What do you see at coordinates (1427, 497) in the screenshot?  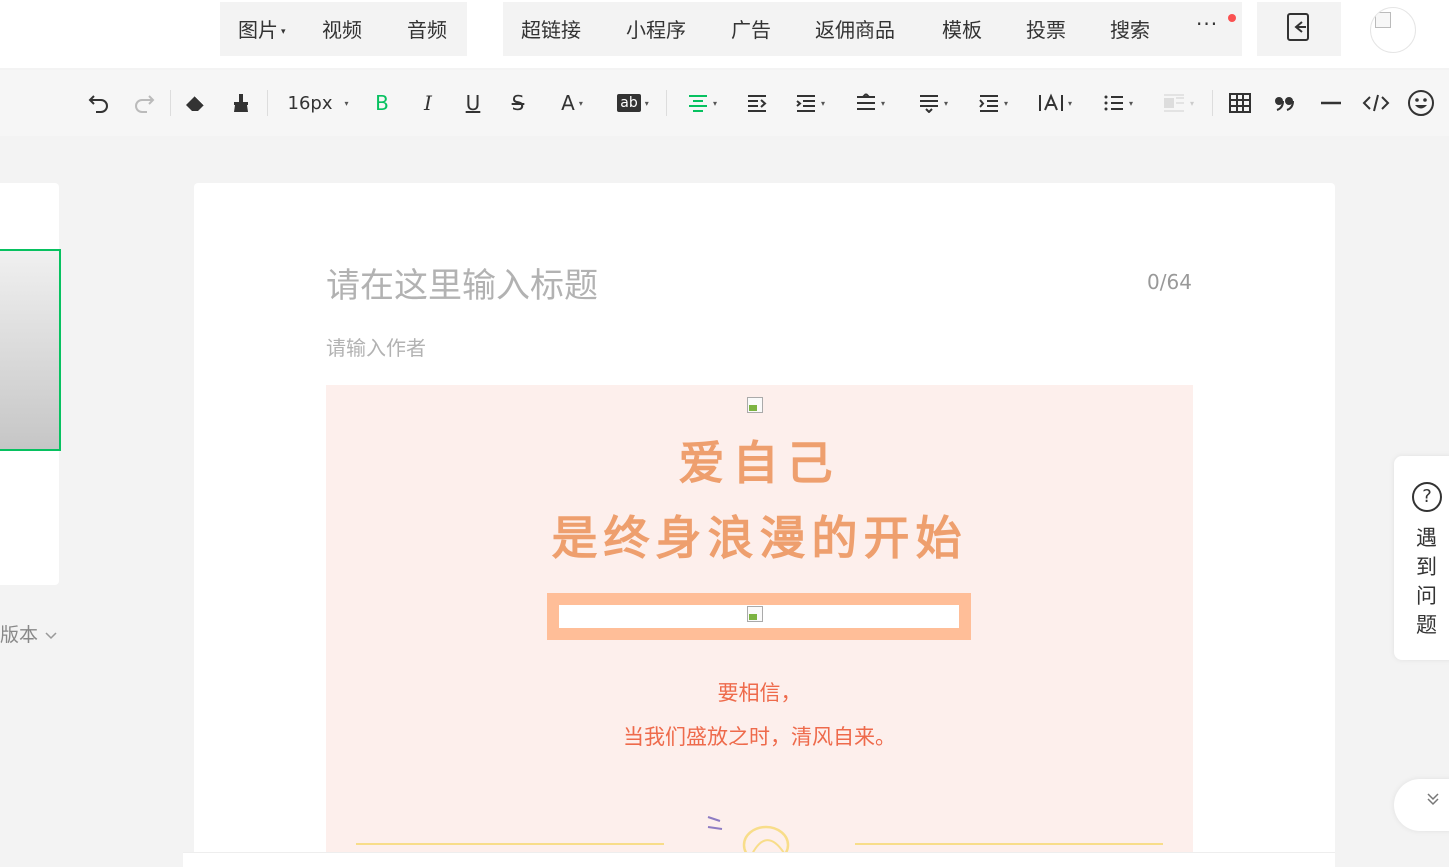 I see `question-icon: ?` at bounding box center [1427, 497].